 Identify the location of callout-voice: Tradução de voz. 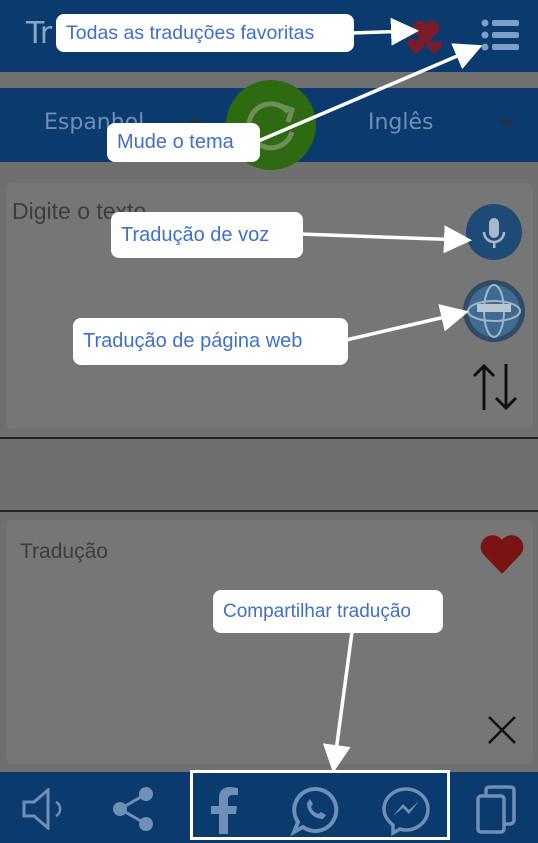
(207, 235).